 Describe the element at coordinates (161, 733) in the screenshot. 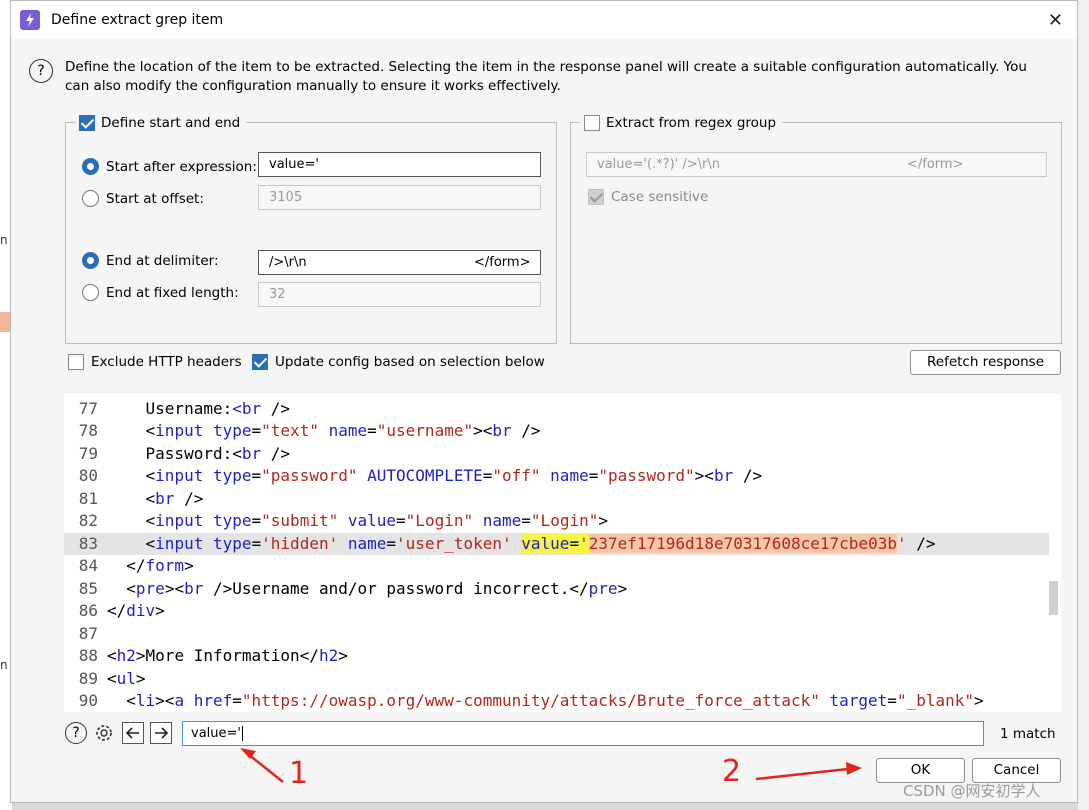

I see `next-match-icon` at that location.